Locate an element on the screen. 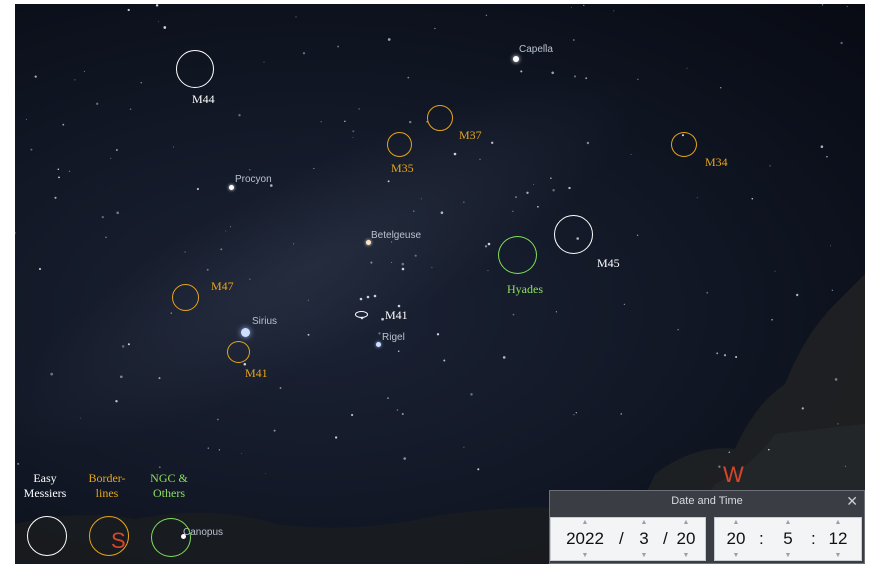 The height and width of the screenshot is (573, 879). day-spinner: ▲ 20 ▼ is located at coordinates (686, 539).